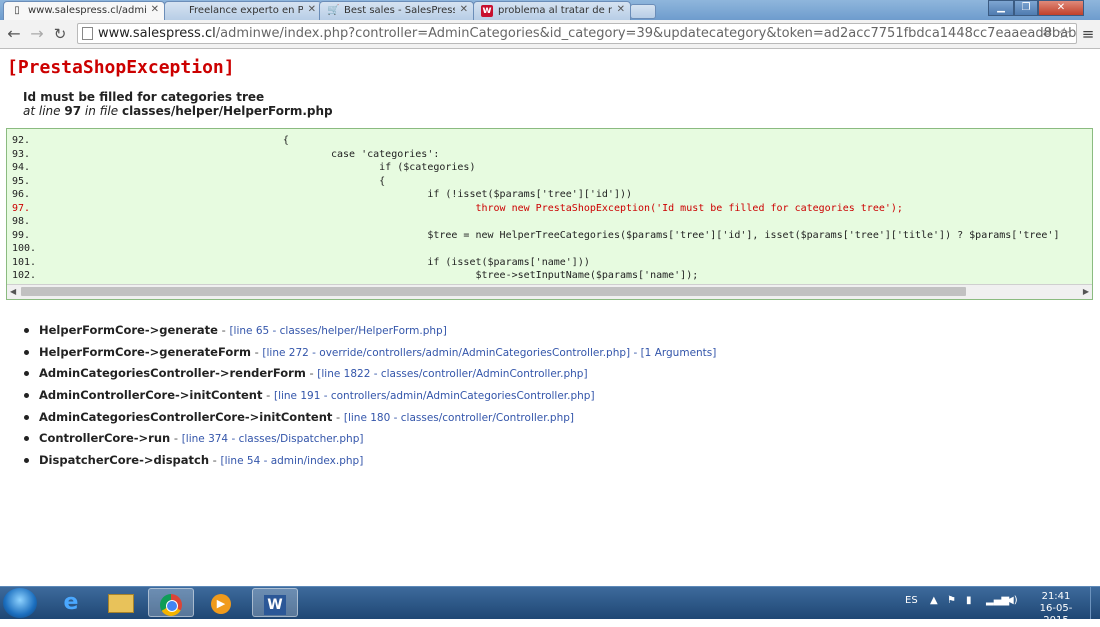 The image size is (1100, 627). What do you see at coordinates (273, 439) in the screenshot?
I see `trace-location-link: [line 374 - classes/Dispatcher.php]` at bounding box center [273, 439].